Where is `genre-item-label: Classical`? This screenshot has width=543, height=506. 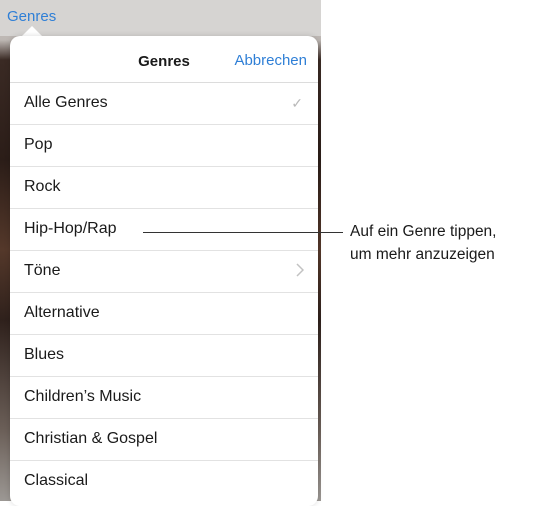
genre-item-label: Classical is located at coordinates (56, 480).